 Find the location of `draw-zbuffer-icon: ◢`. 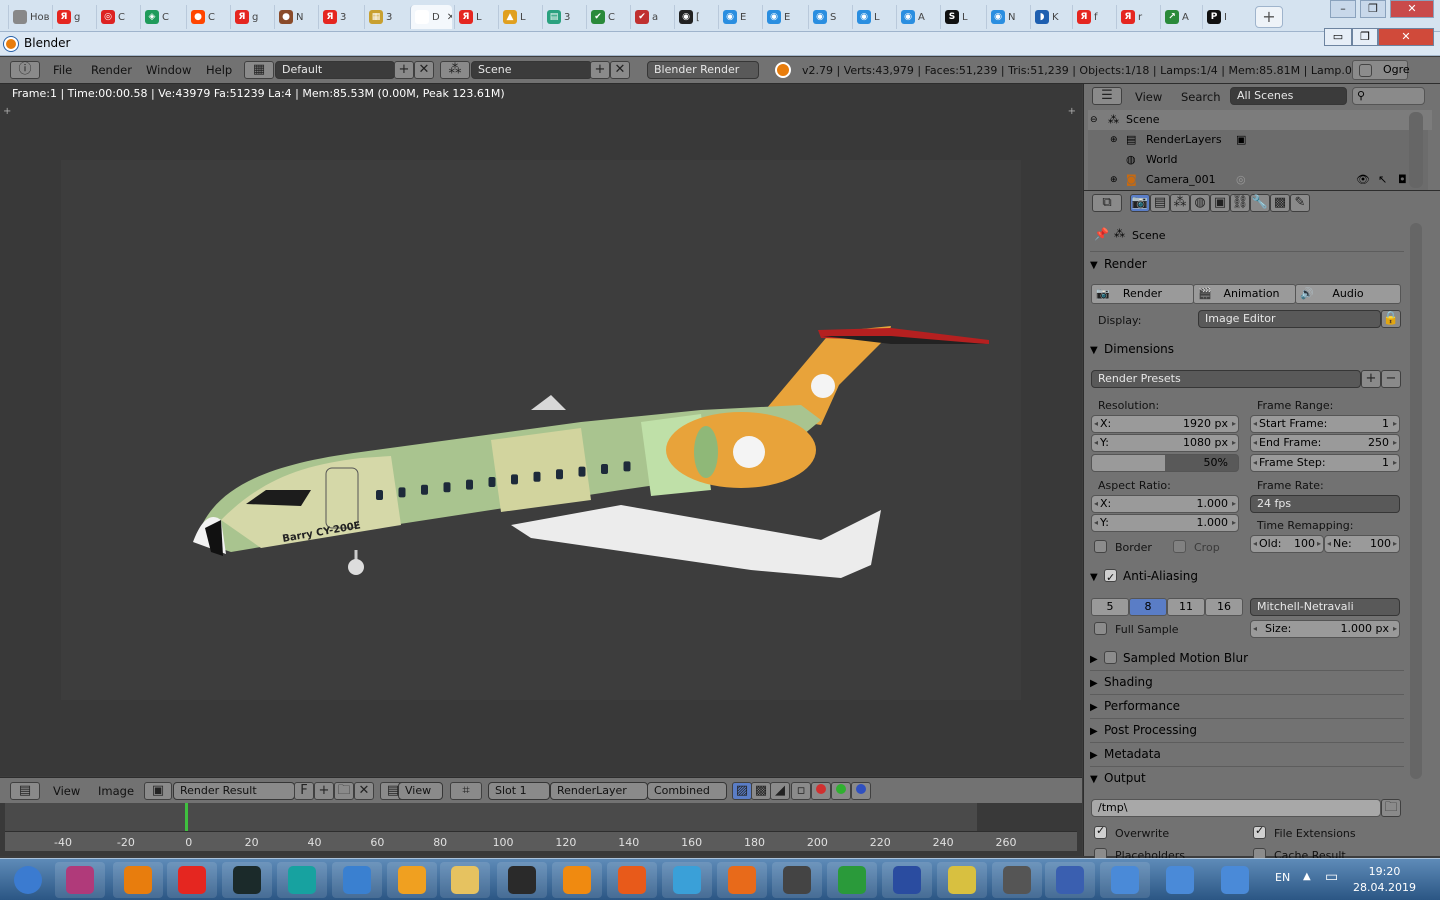

draw-zbuffer-icon: ◢ is located at coordinates (780, 791).